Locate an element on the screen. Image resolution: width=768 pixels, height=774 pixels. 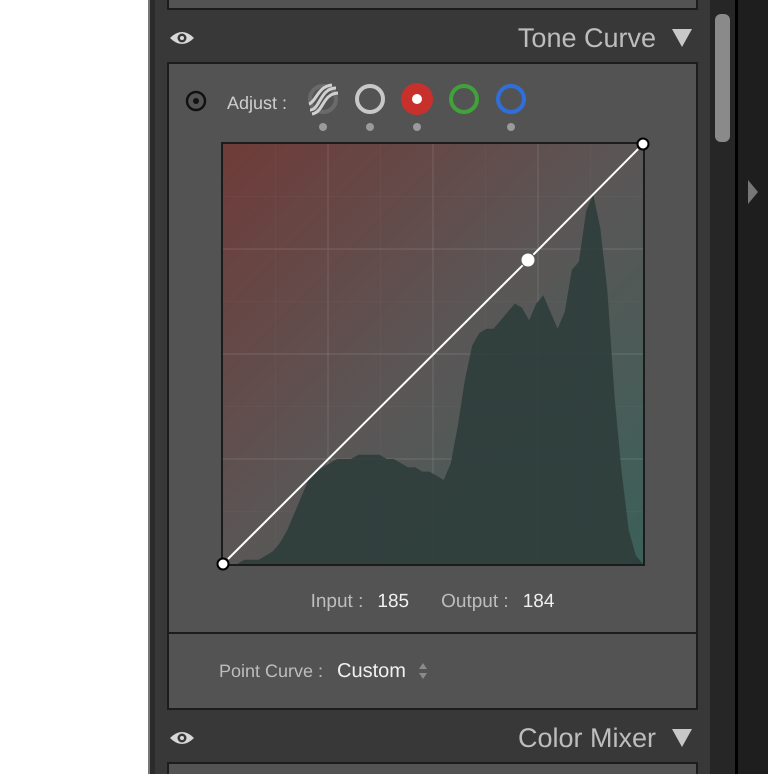
target-icon is located at coordinates (196, 101).